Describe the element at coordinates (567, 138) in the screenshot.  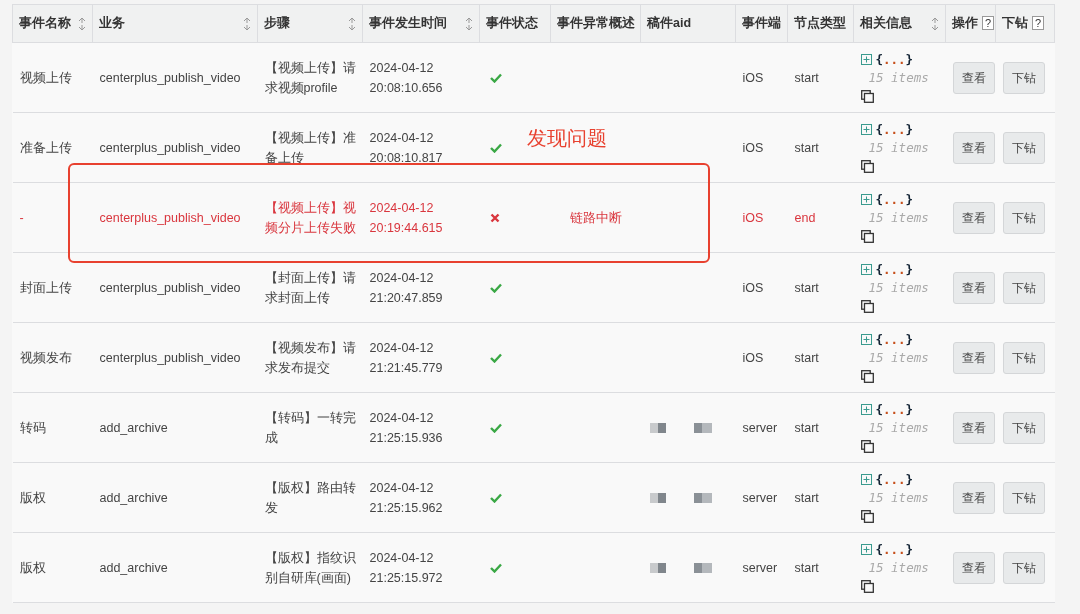
I see `annotation-text: 发现问题` at that location.